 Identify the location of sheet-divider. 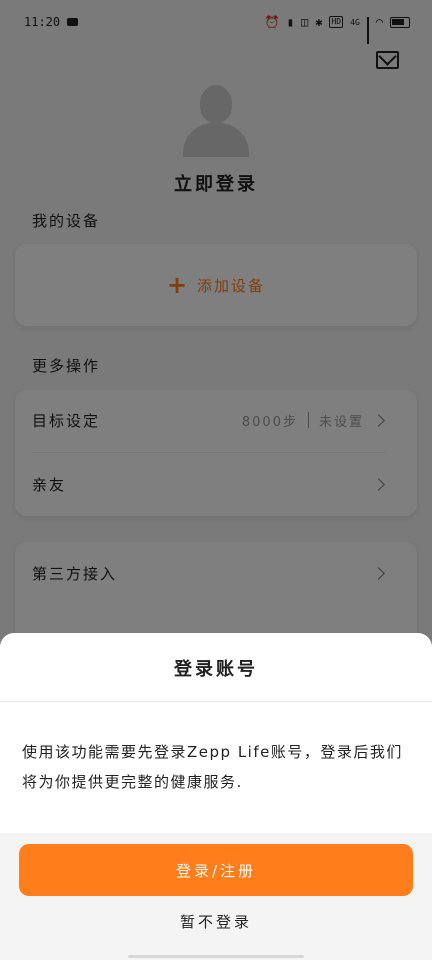
(216, 701).